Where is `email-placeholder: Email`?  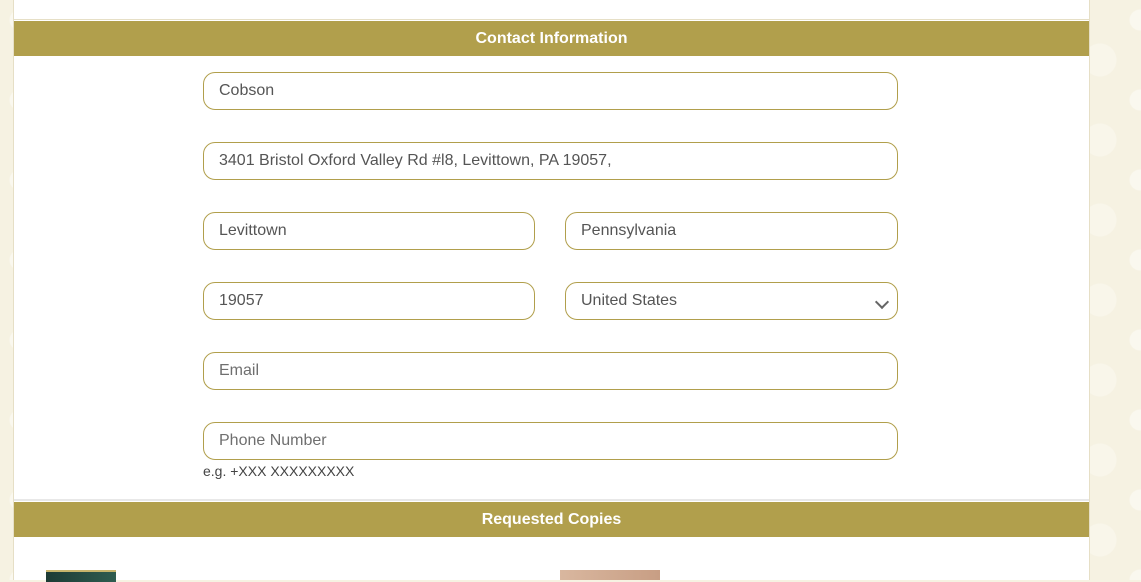
email-placeholder: Email is located at coordinates (239, 370).